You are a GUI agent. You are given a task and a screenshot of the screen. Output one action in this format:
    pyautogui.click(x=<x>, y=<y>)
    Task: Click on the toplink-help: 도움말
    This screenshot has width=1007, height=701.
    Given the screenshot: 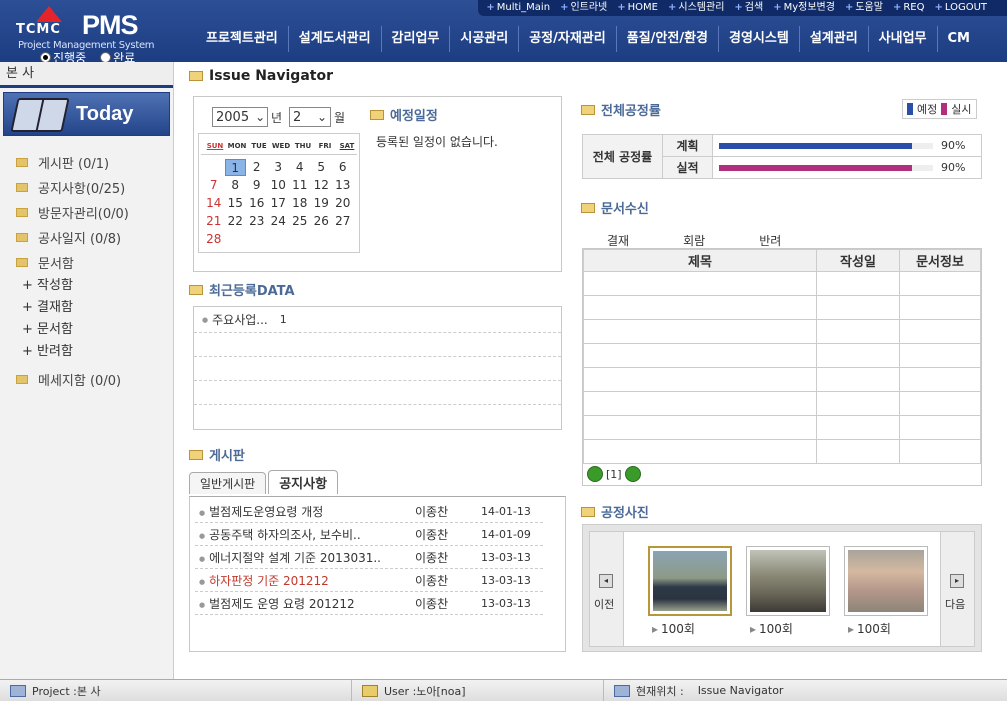 What is the action you would take?
    pyautogui.click(x=864, y=8)
    